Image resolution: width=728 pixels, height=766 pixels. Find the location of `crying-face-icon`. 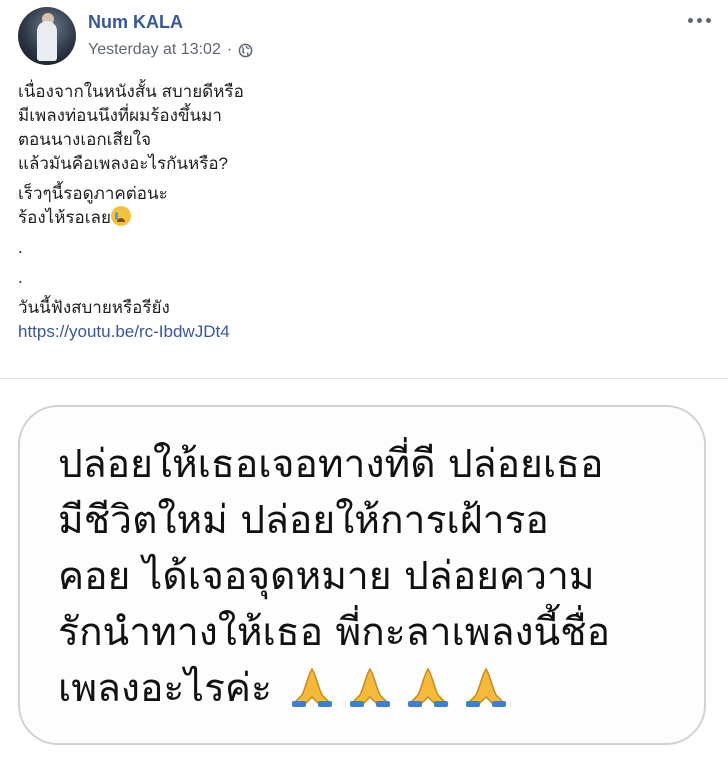

crying-face-icon is located at coordinates (120, 216).